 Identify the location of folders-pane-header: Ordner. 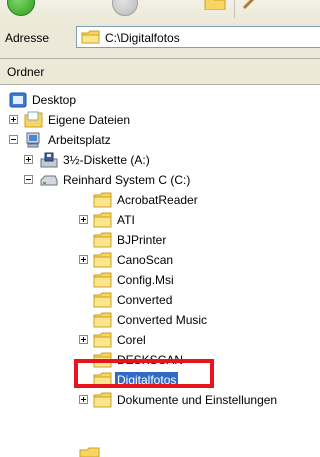
(160, 72).